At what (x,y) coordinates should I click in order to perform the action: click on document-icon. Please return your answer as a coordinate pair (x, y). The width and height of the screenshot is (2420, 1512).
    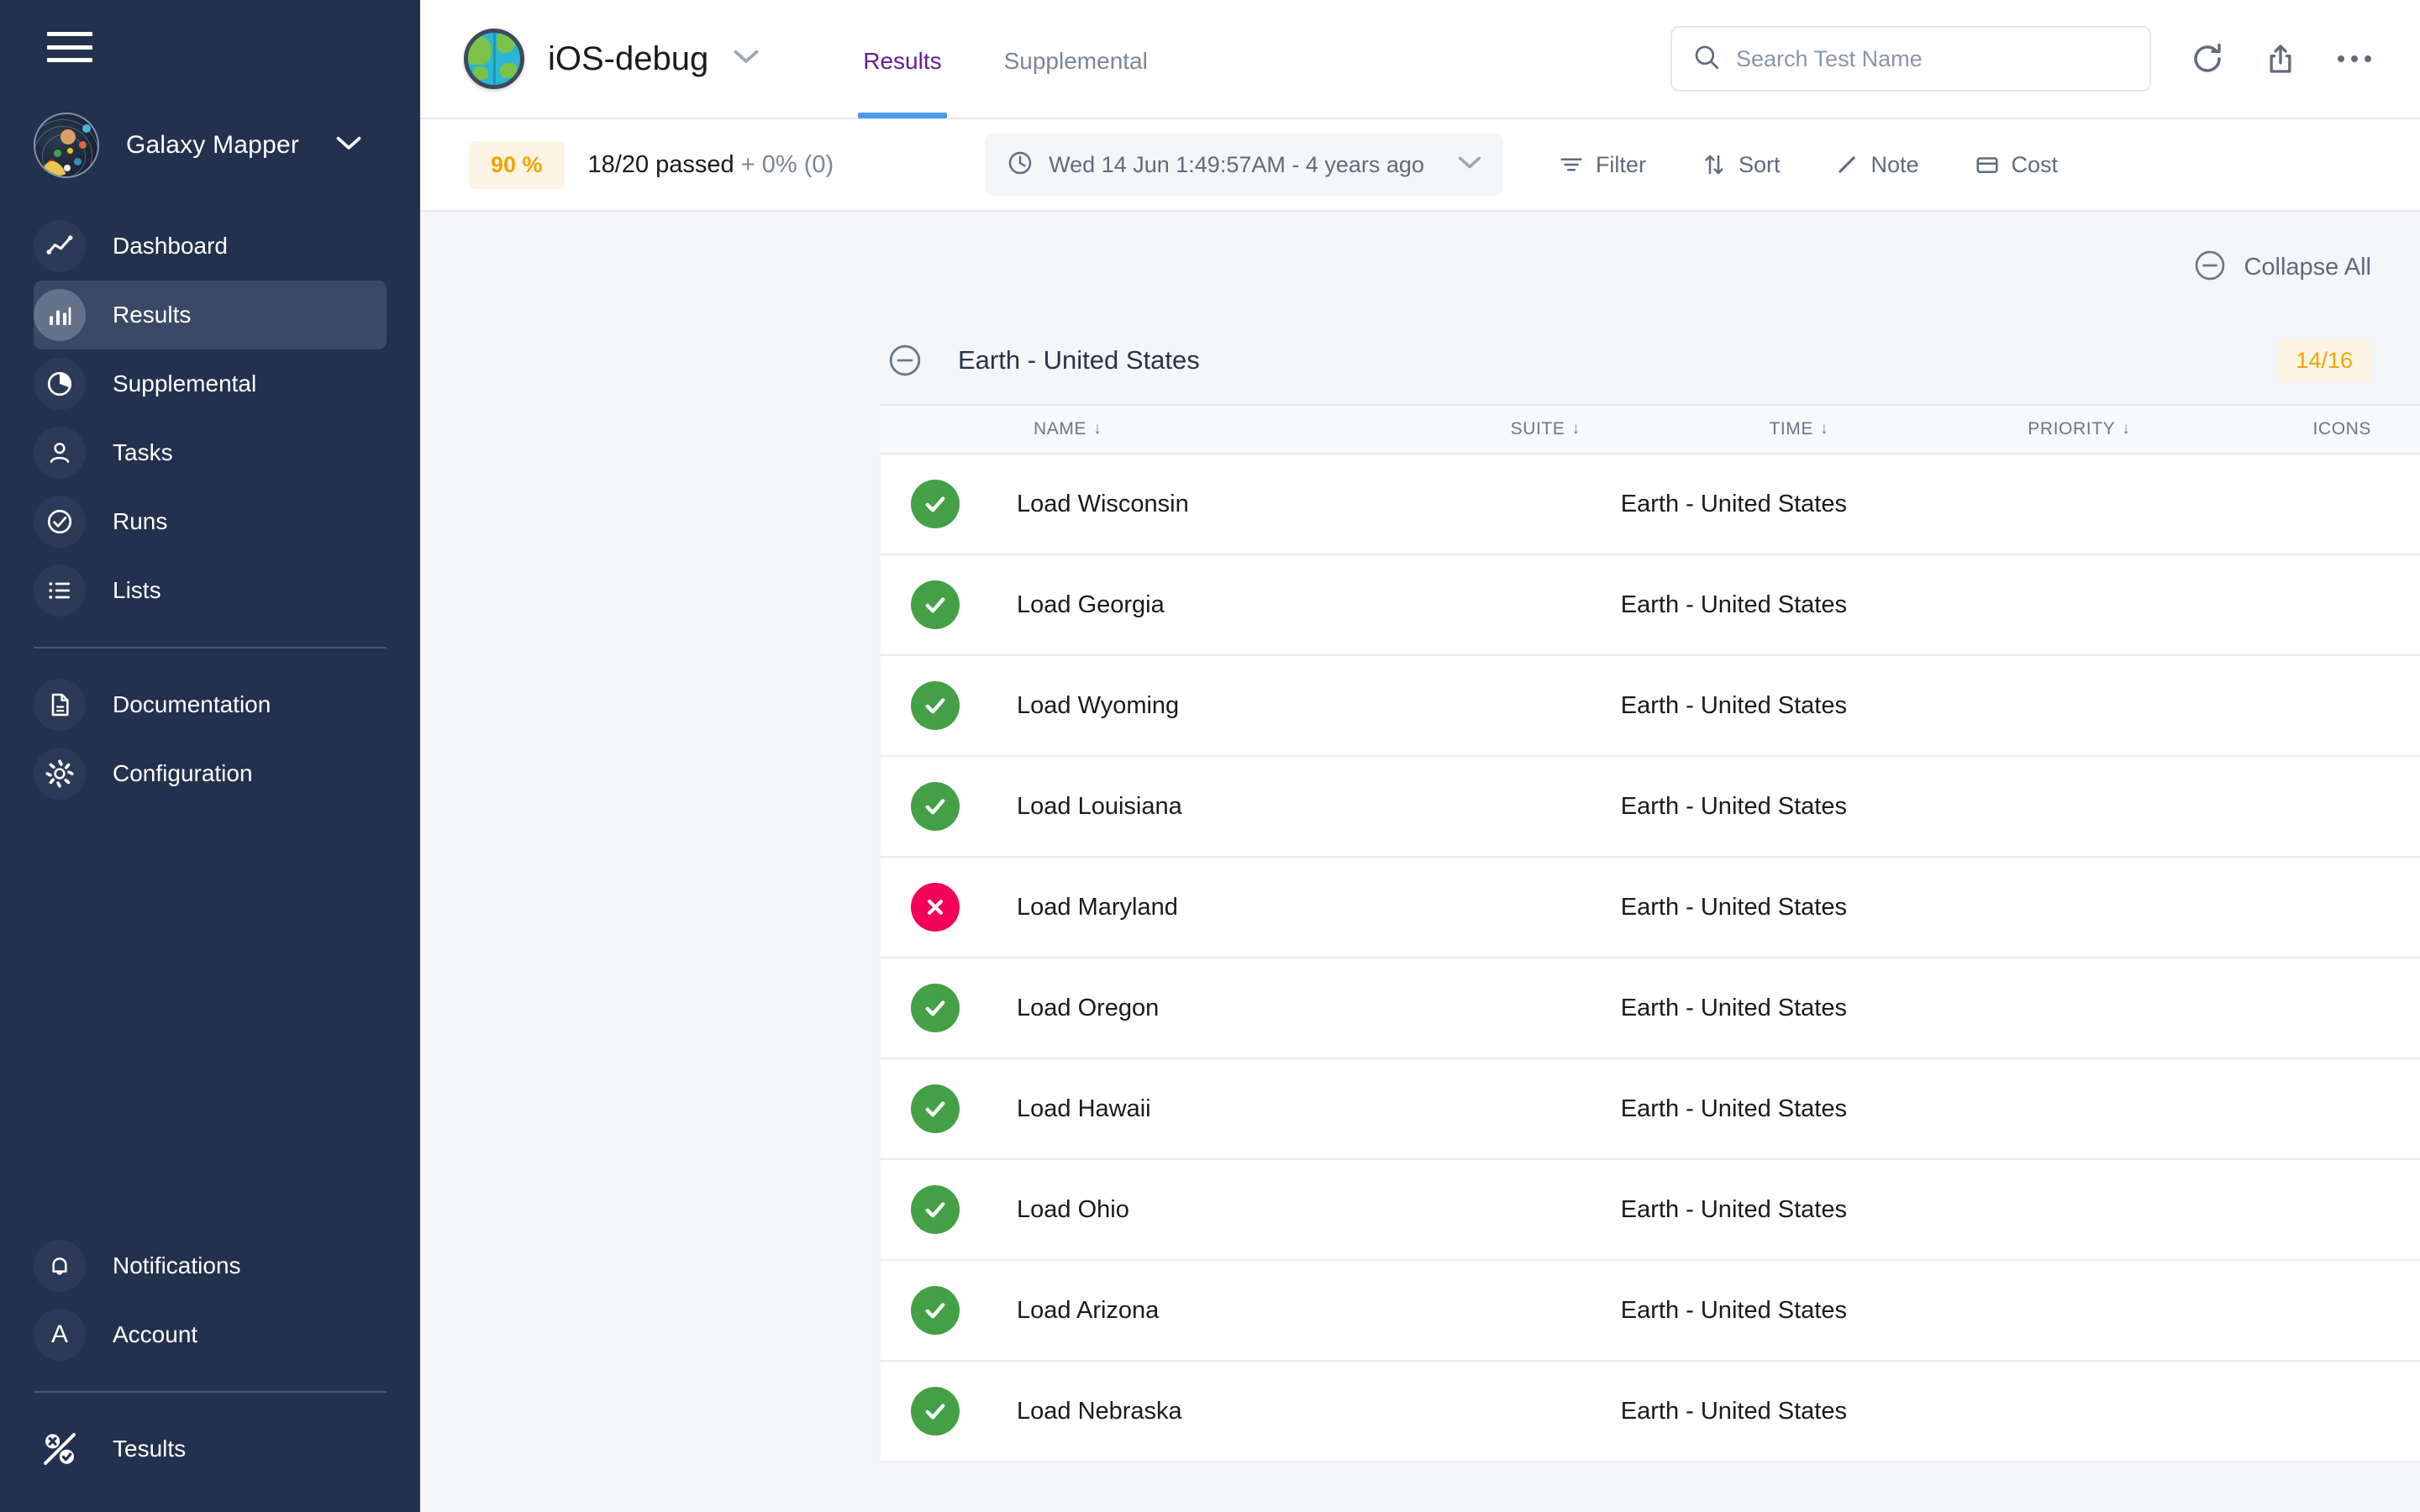
    Looking at the image, I should click on (60, 705).